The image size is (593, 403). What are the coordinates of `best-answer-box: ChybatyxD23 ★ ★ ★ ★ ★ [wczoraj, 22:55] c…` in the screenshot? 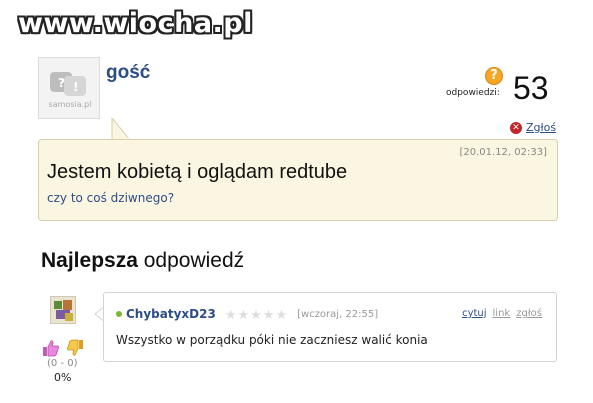 It's located at (330, 327).